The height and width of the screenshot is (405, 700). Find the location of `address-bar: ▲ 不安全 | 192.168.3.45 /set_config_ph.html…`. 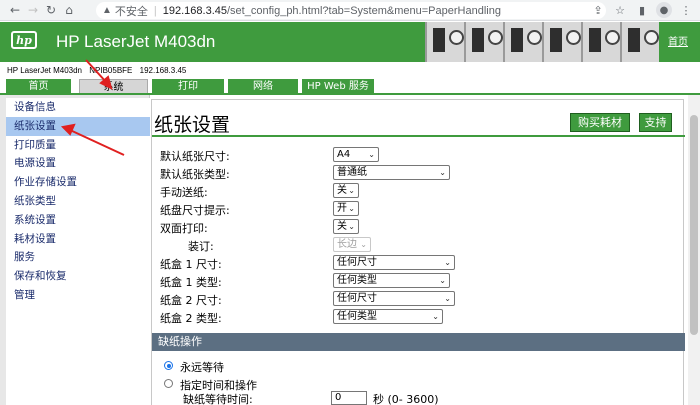

address-bar: ▲ 不安全 | 192.168.3.45 /set_config_ph.html… is located at coordinates (351, 10).